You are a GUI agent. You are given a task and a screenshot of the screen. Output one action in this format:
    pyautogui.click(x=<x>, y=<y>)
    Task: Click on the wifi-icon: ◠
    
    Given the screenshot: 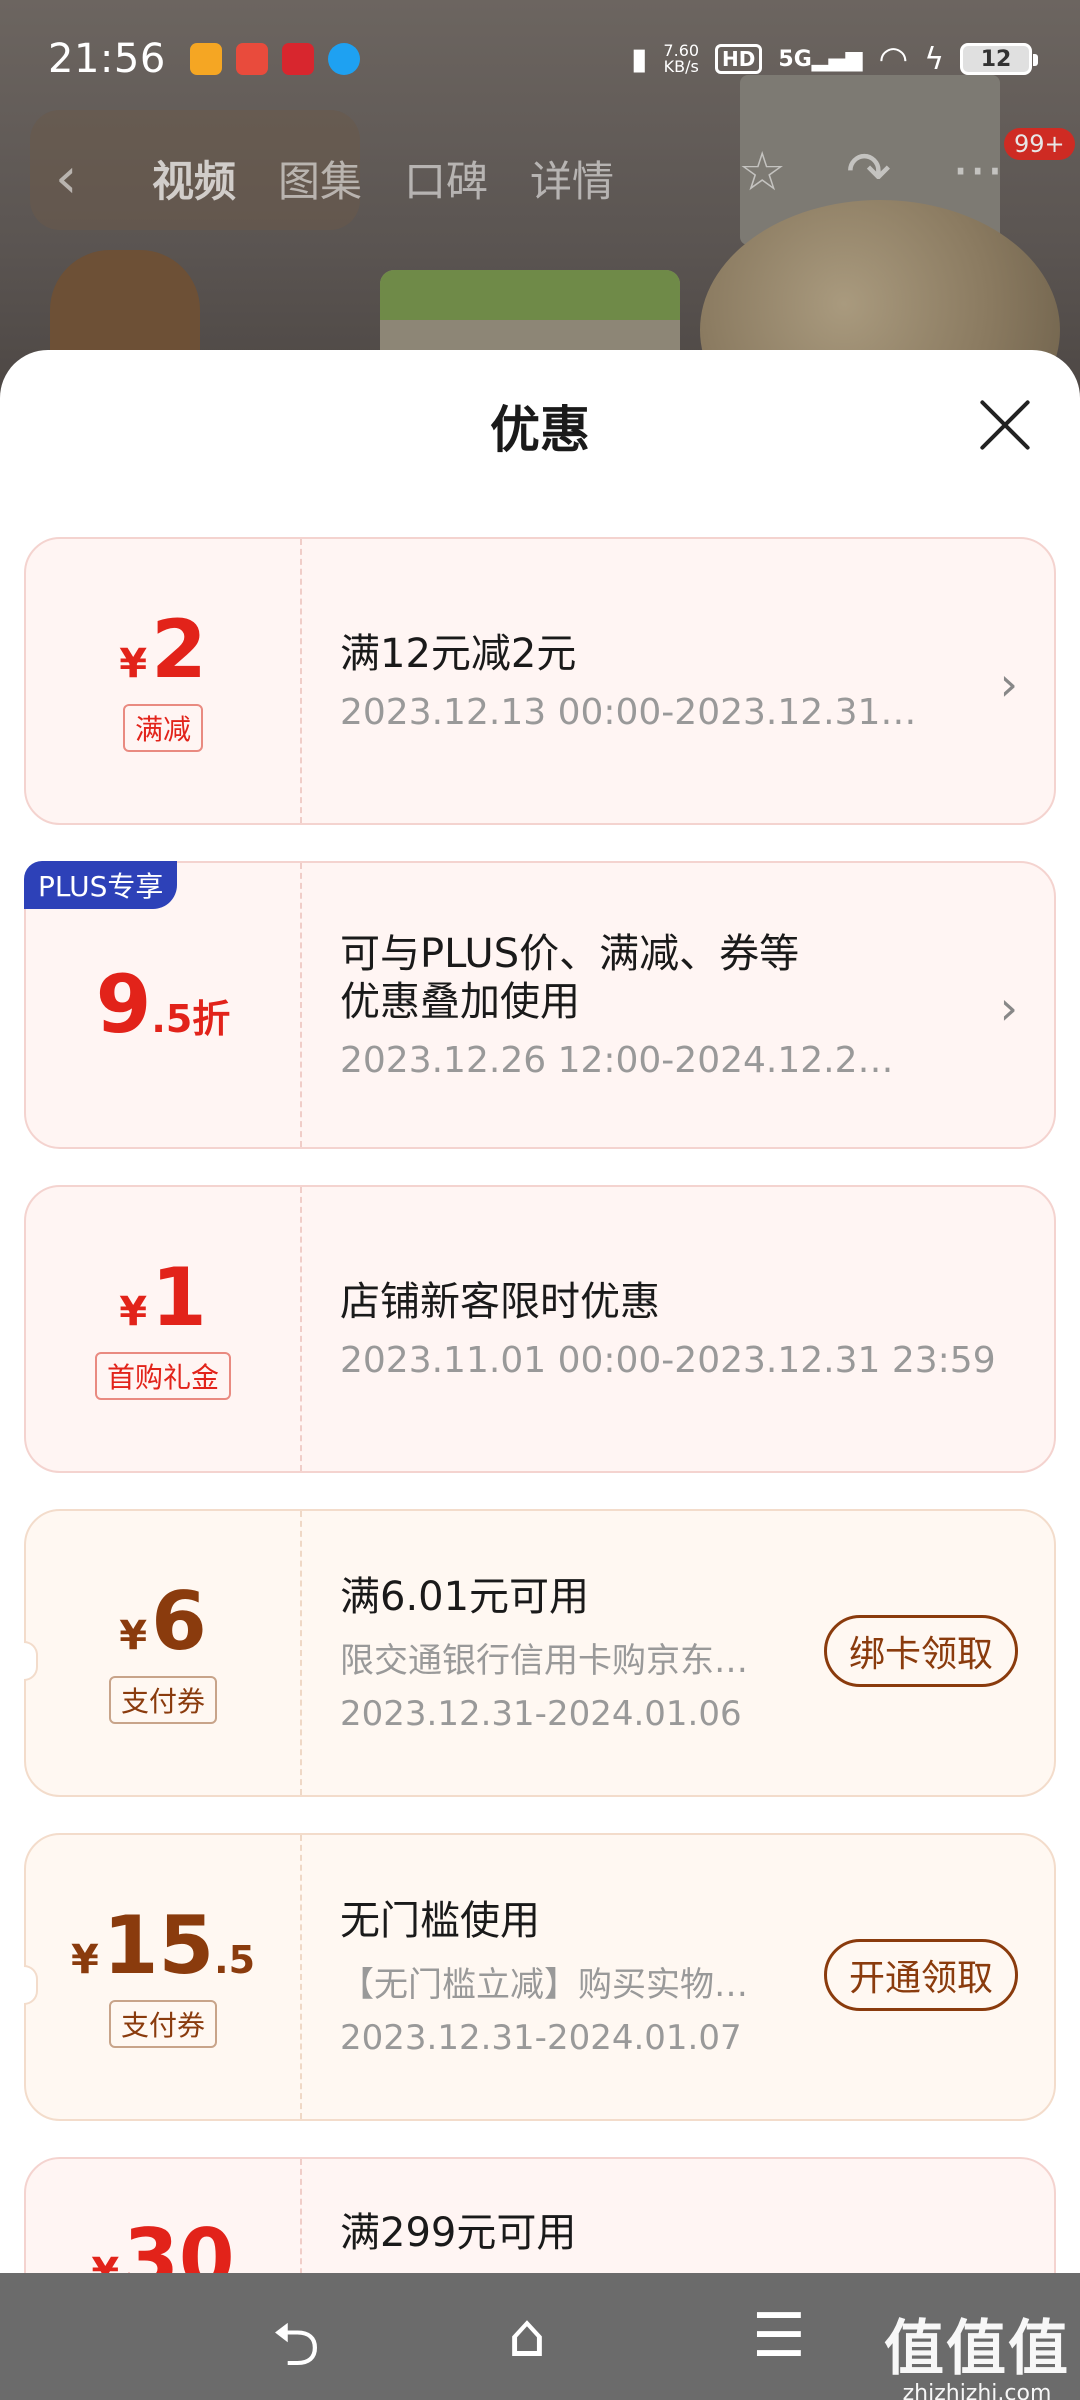 What is the action you would take?
    pyautogui.click(x=893, y=59)
    